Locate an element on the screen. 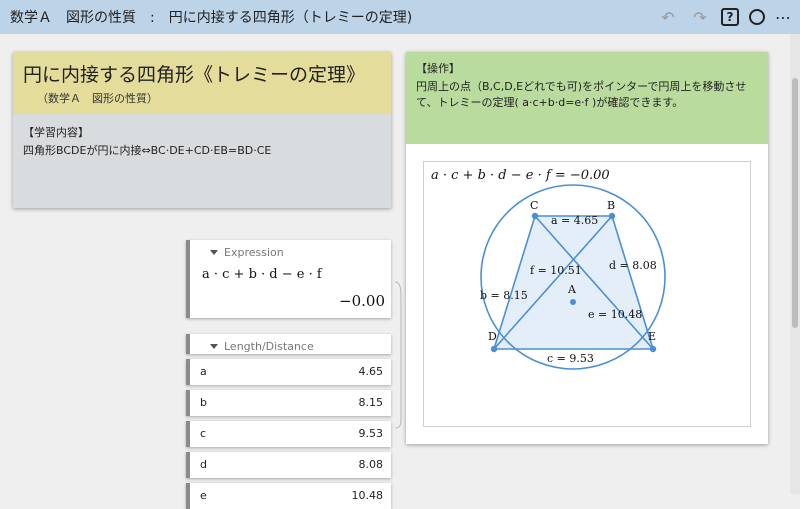 The image size is (800, 509). point-label-b: B is located at coordinates (611, 205).